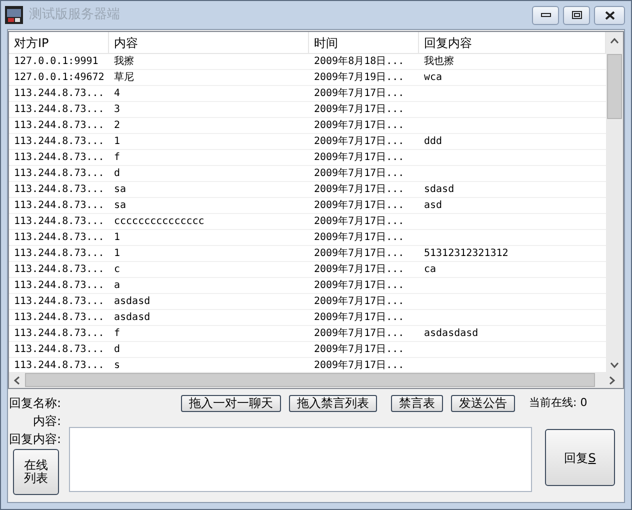 The height and width of the screenshot is (510, 632). What do you see at coordinates (35, 439) in the screenshot?
I see `reply-content-label: 回复内容:` at bounding box center [35, 439].